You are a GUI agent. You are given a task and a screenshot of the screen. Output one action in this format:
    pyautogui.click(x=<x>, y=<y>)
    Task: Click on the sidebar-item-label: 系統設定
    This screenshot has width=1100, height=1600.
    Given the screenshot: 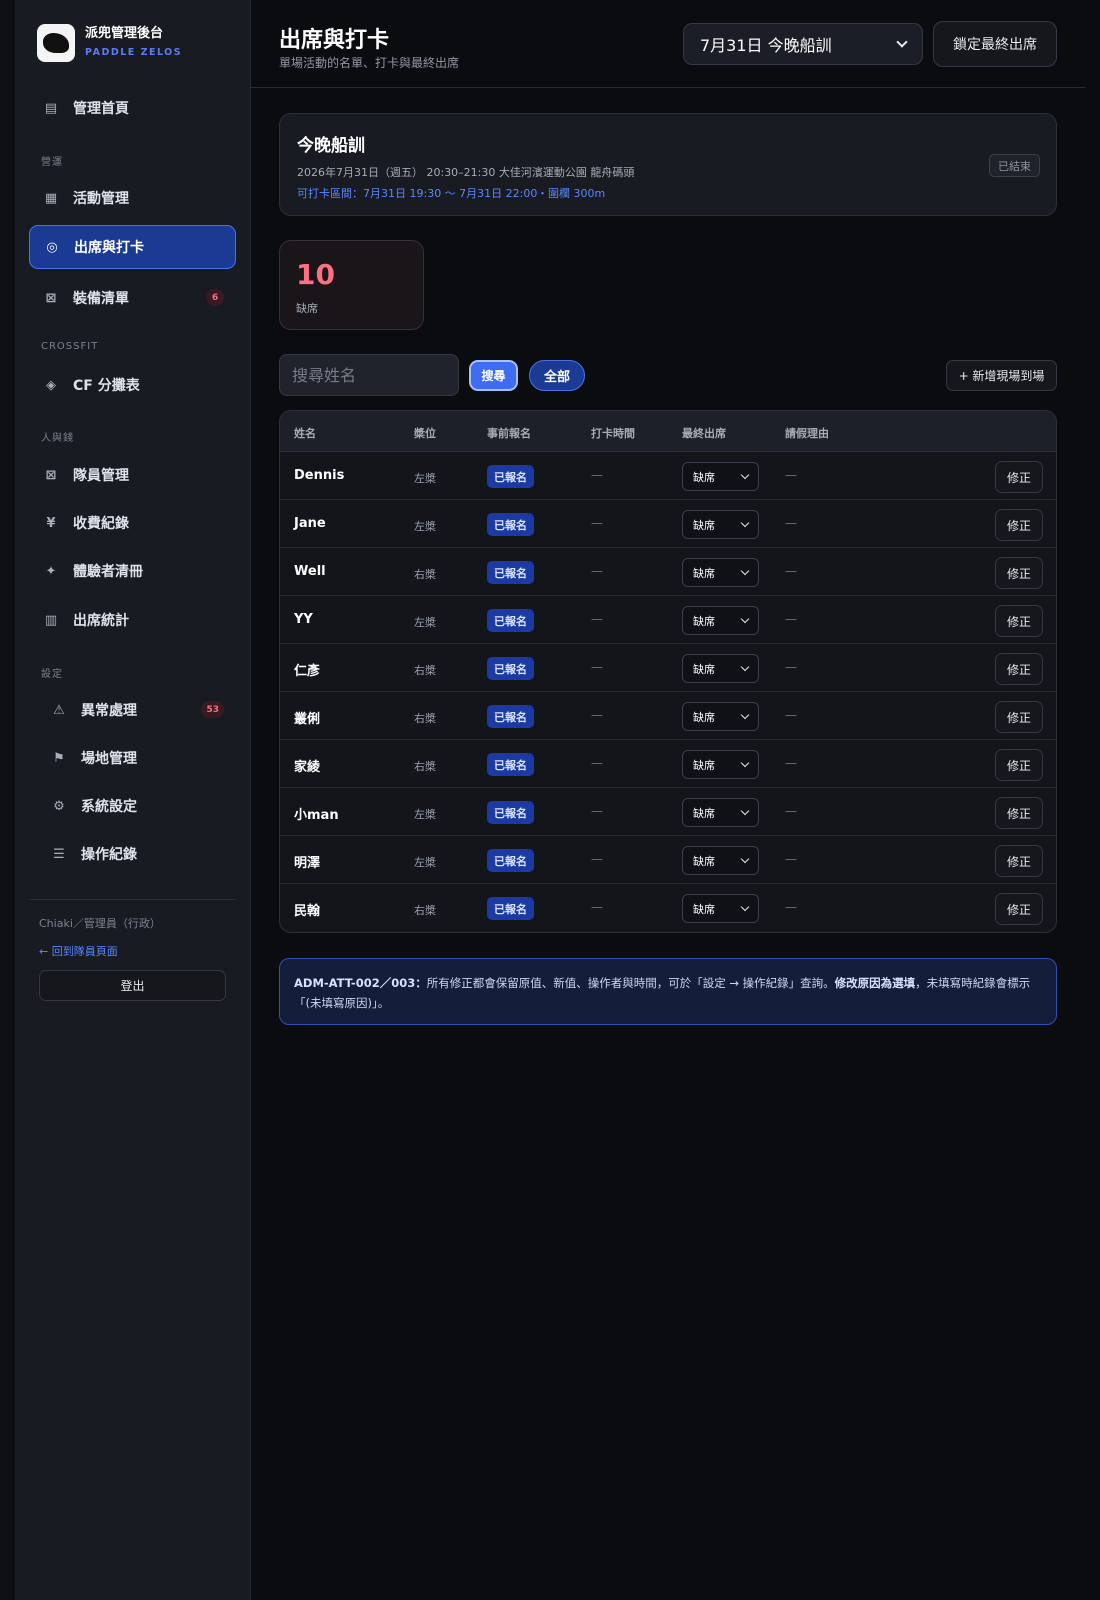 What is the action you would take?
    pyautogui.click(x=109, y=807)
    